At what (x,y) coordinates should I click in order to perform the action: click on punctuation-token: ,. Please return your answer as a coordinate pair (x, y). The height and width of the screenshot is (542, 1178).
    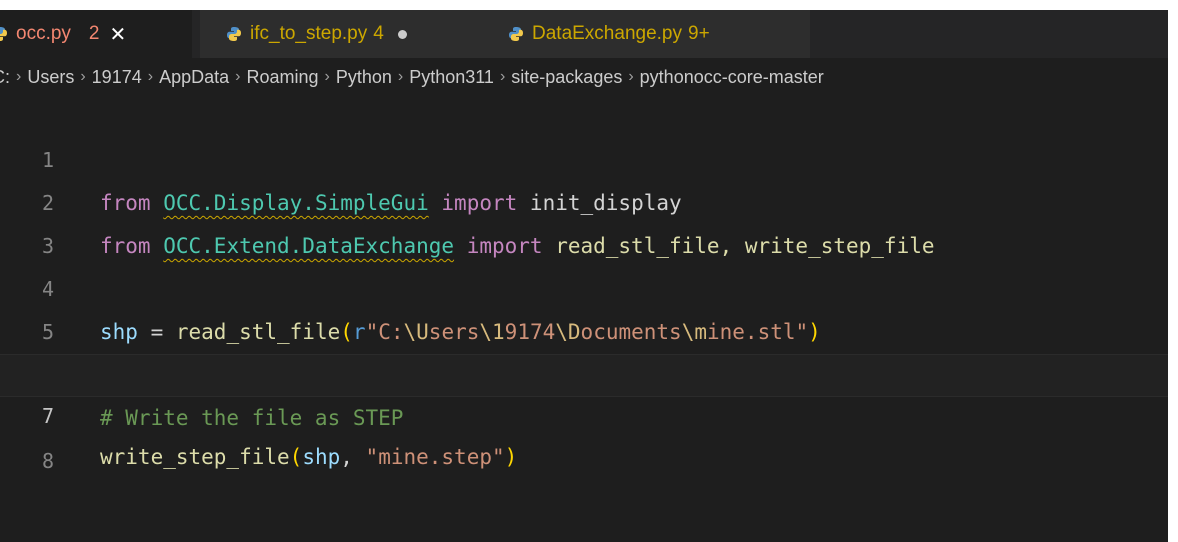
    Looking at the image, I should click on (353, 457).